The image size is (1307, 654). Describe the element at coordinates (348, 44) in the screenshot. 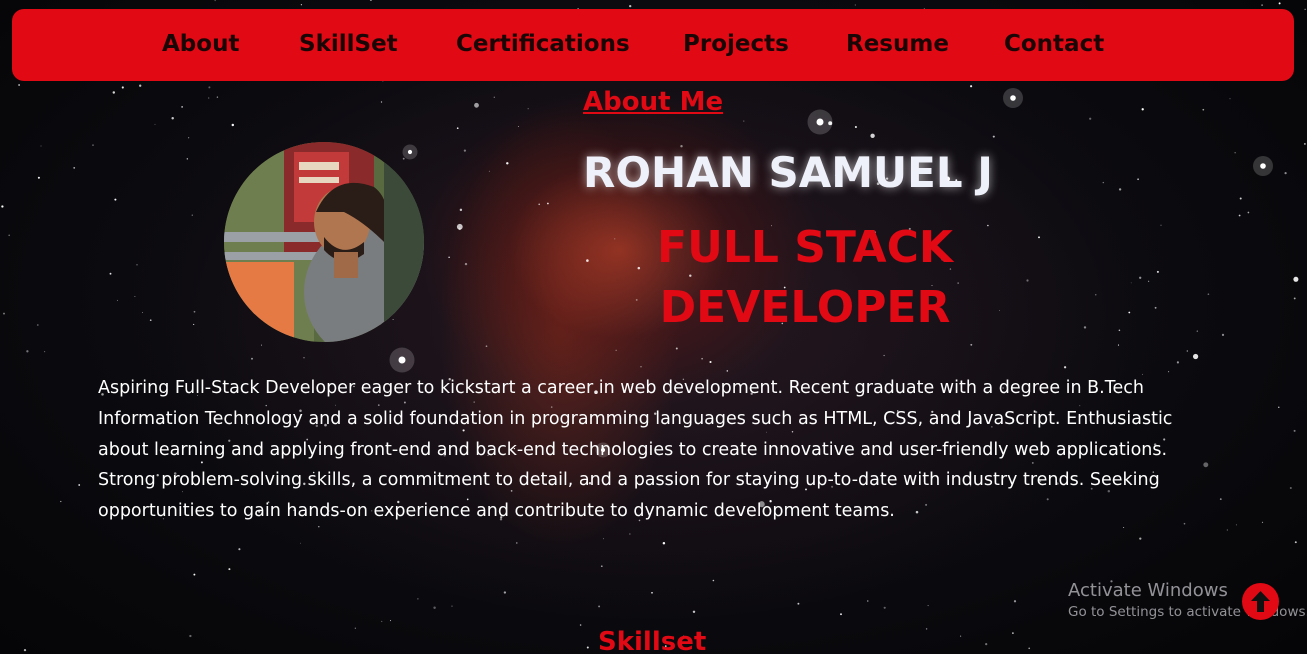

I see `nav-skillset: SkillSet` at that location.